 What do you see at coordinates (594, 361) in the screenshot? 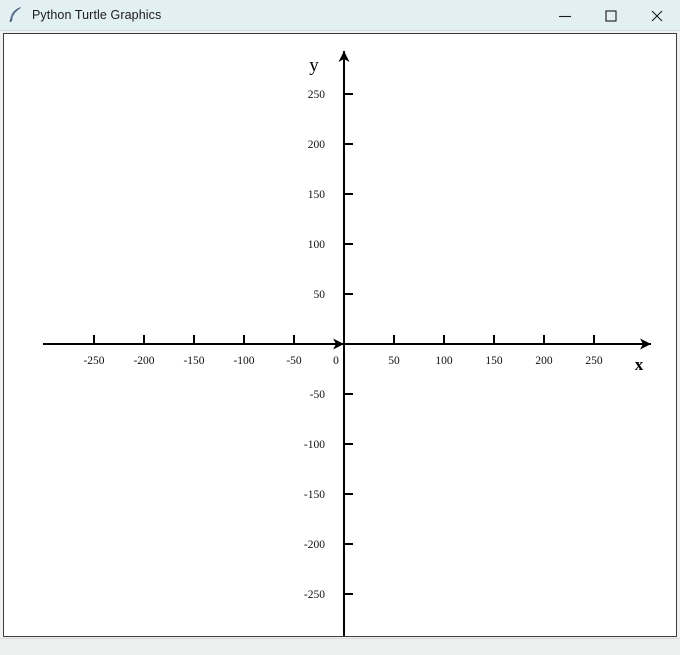
I see `x-axis-tick-label: 250` at bounding box center [594, 361].